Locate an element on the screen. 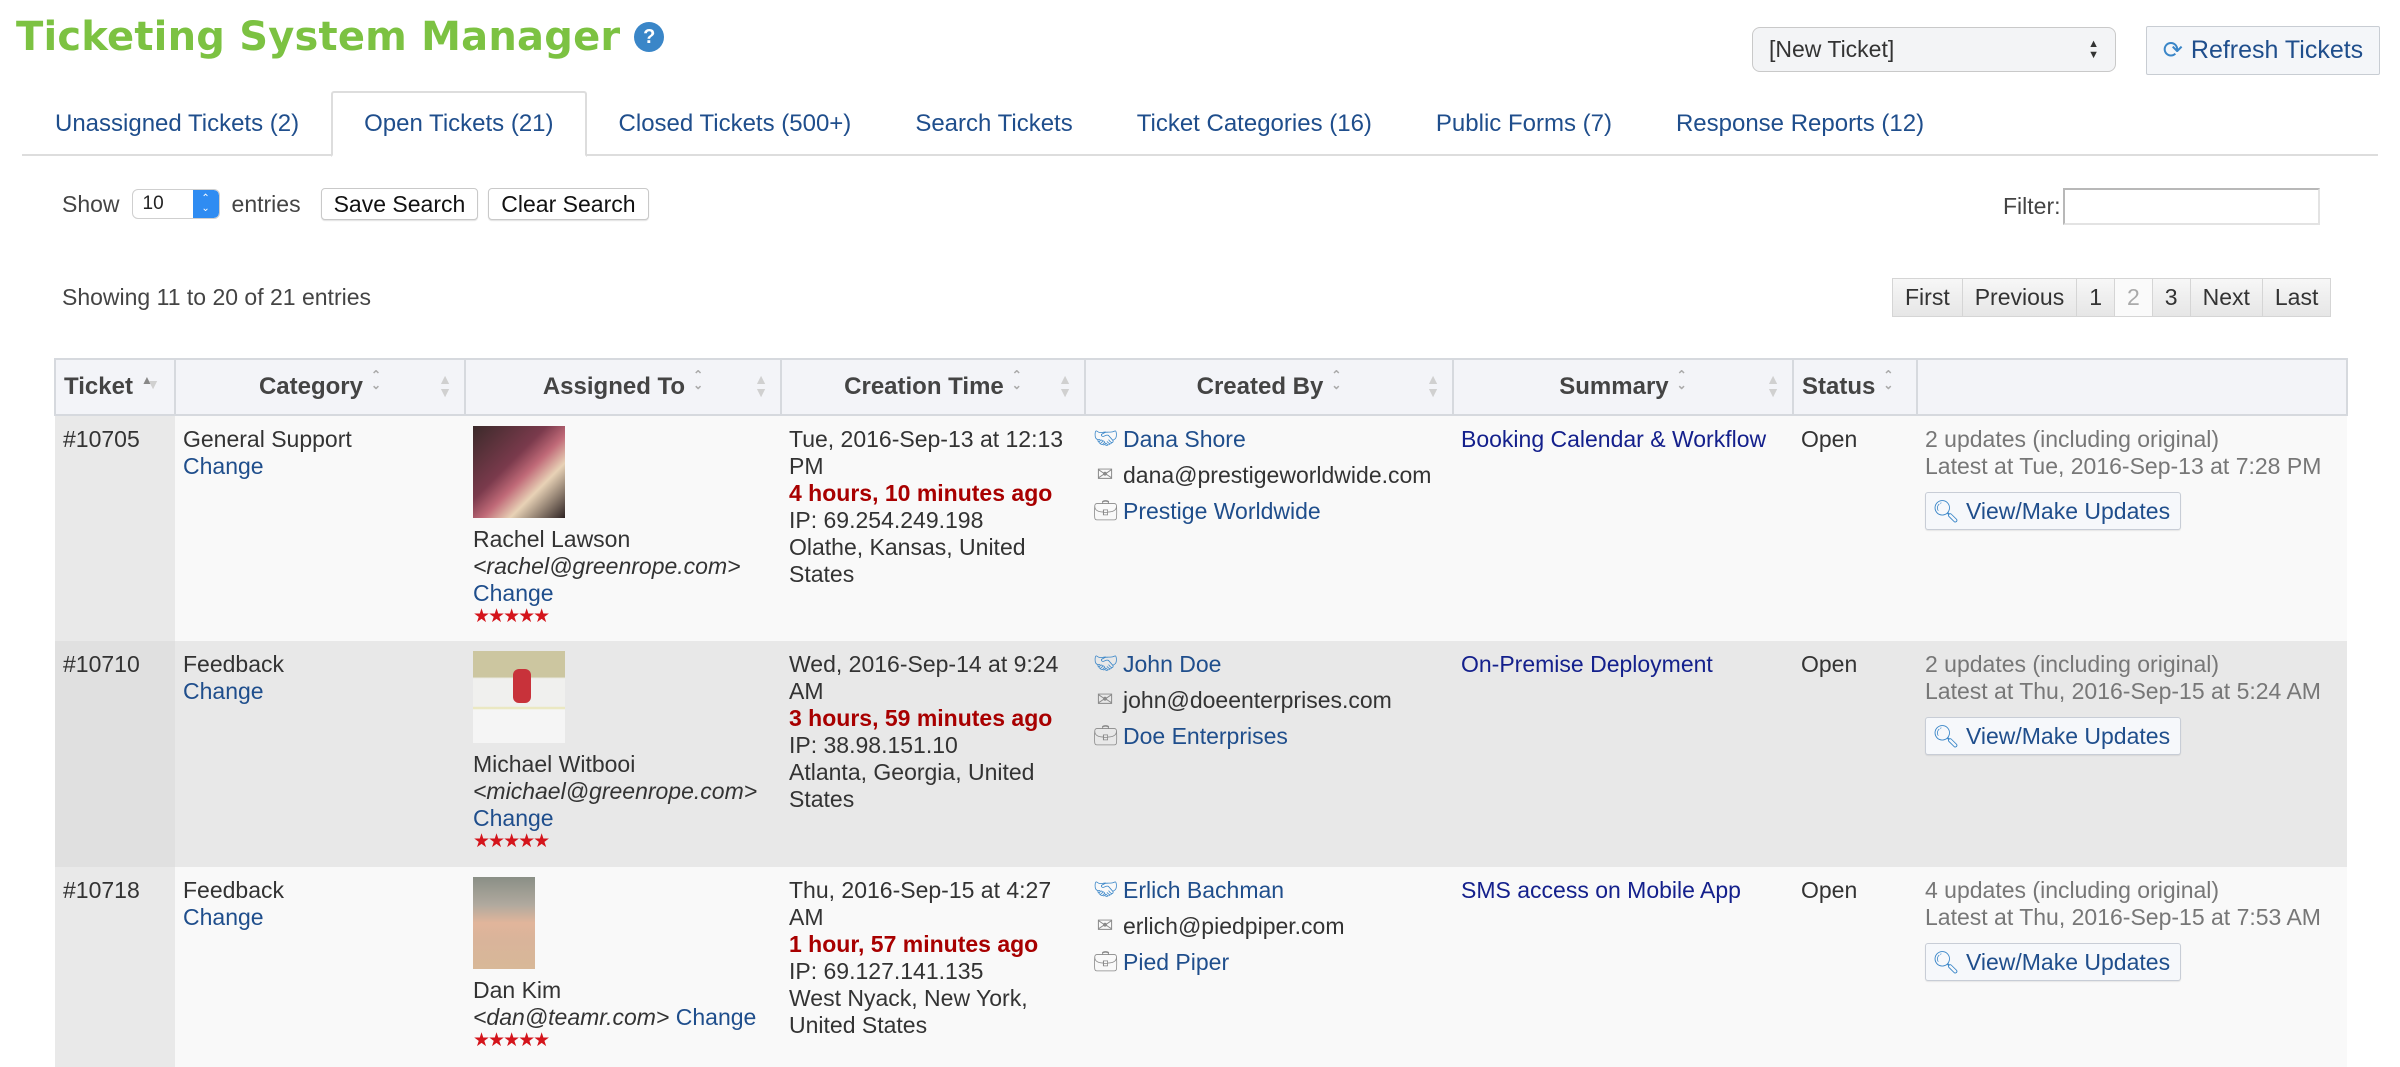  clear-search-button: Clear Search is located at coordinates (568, 204).